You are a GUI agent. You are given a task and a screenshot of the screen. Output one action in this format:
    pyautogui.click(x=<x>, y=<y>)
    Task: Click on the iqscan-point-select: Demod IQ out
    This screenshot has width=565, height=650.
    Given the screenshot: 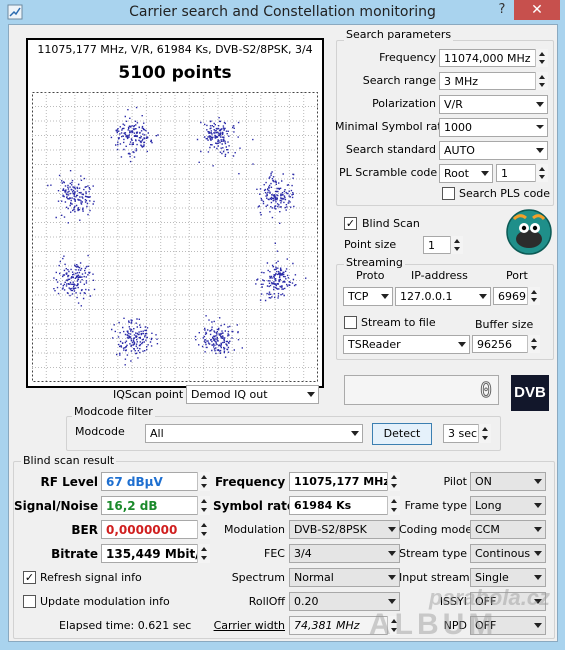 What is the action you would take?
    pyautogui.click(x=252, y=394)
    